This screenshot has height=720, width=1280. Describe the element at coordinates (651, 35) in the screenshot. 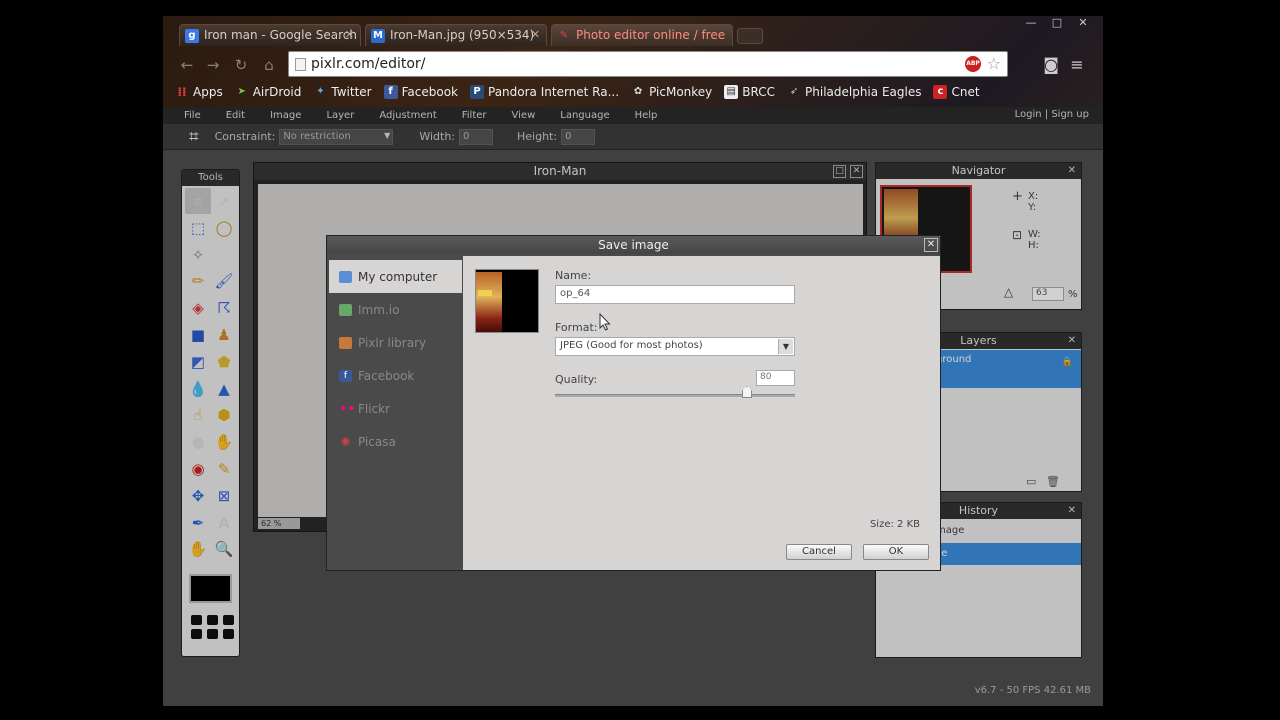

I see `tab-label: Photo editor online / free` at that location.